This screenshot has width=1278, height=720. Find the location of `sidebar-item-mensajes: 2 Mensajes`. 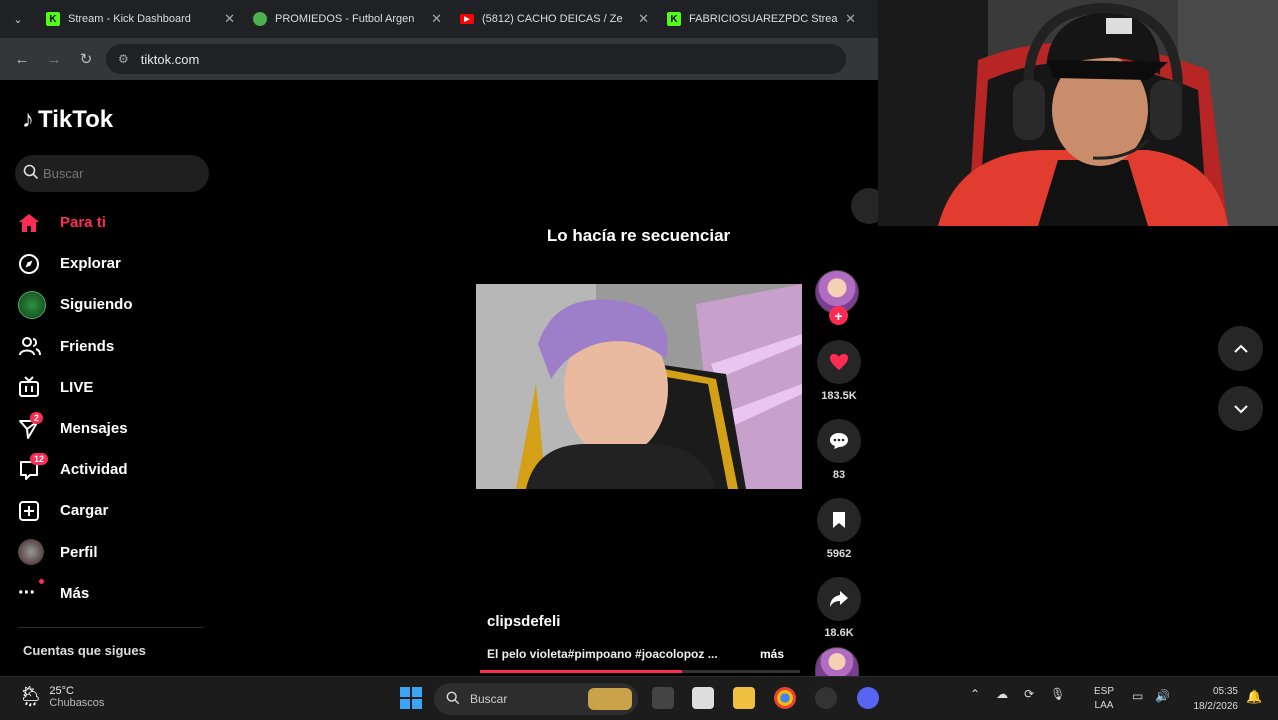

sidebar-item-mensajes: 2 Mensajes is located at coordinates (113, 428).